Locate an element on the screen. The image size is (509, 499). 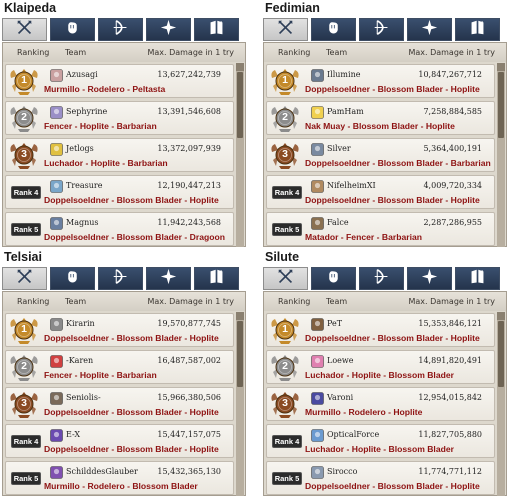
book-icon is located at coordinates (477, 29).